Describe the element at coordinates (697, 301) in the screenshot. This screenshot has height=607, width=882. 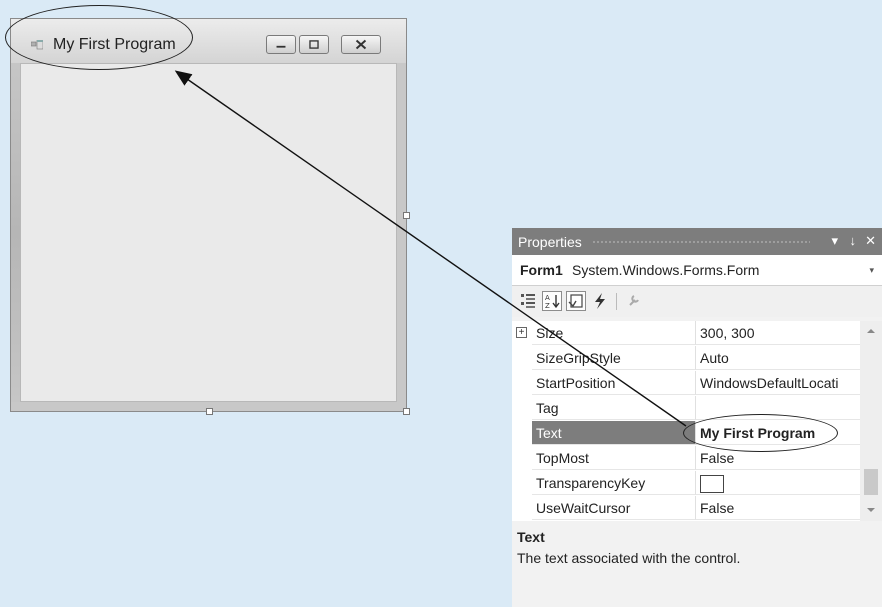
I see `properties-toolbar: A Z` at that location.